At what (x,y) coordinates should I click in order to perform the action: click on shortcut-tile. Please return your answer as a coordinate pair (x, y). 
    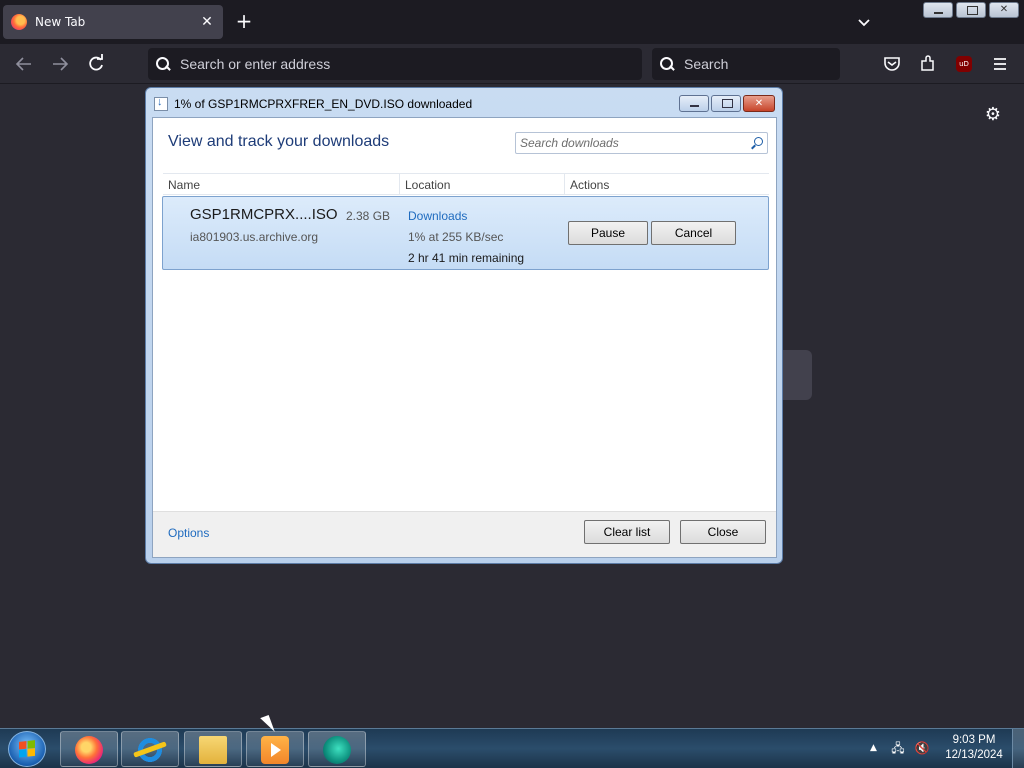
    Looking at the image, I should click on (796, 375).